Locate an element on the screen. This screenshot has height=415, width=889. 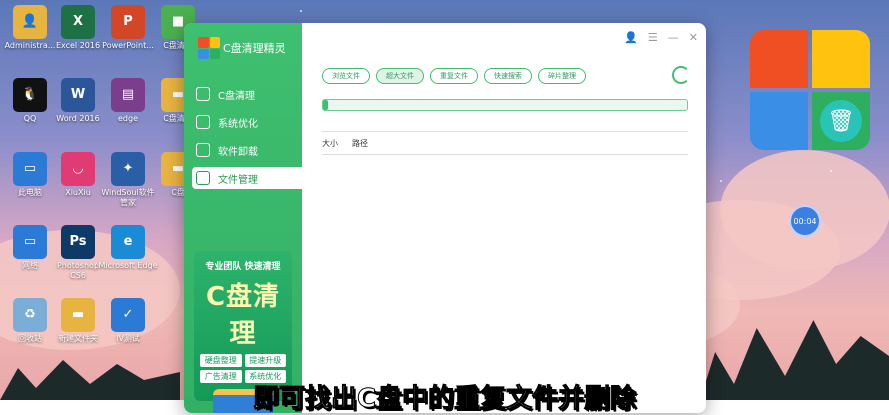
app-icon: 👤 is located at coordinates (30, 22).